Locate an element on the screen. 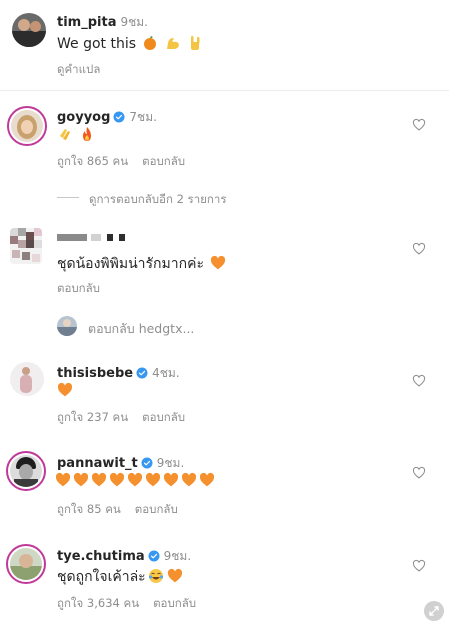 This screenshot has width=449, height=626. comment-time: 7ชม. is located at coordinates (143, 117).